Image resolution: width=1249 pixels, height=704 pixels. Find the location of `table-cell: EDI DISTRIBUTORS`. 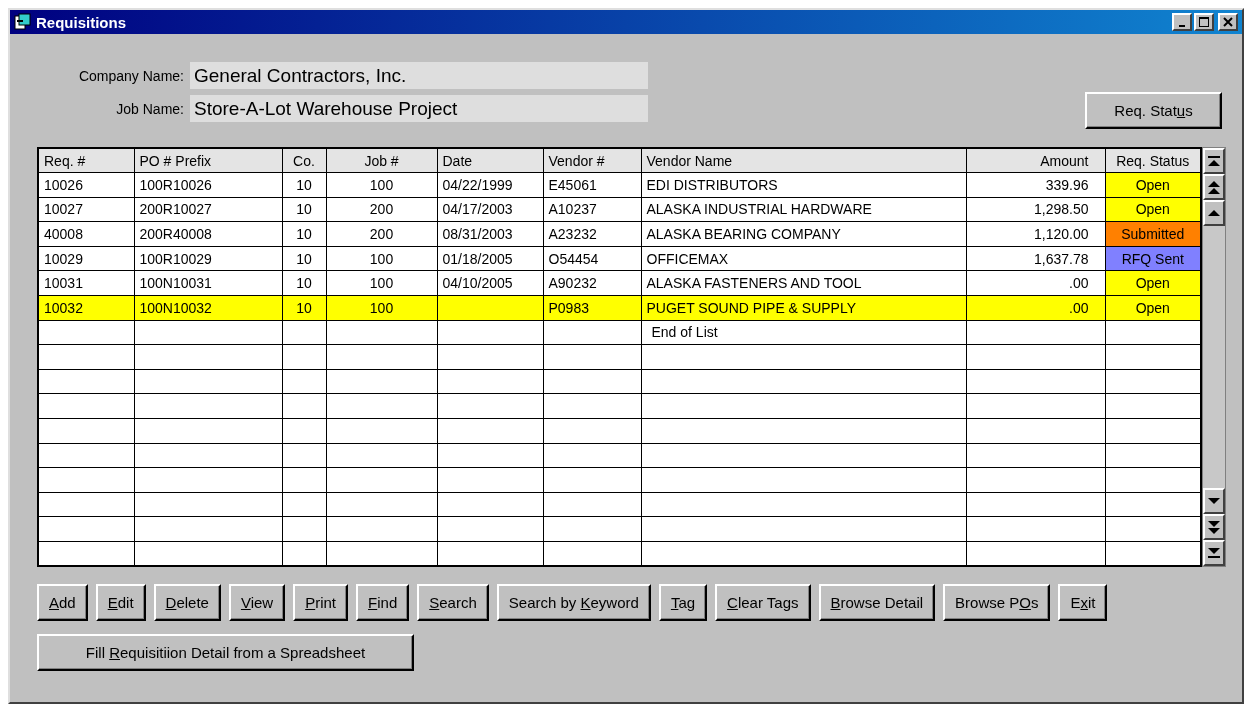

table-cell: EDI DISTRIBUTORS is located at coordinates (803, 185).